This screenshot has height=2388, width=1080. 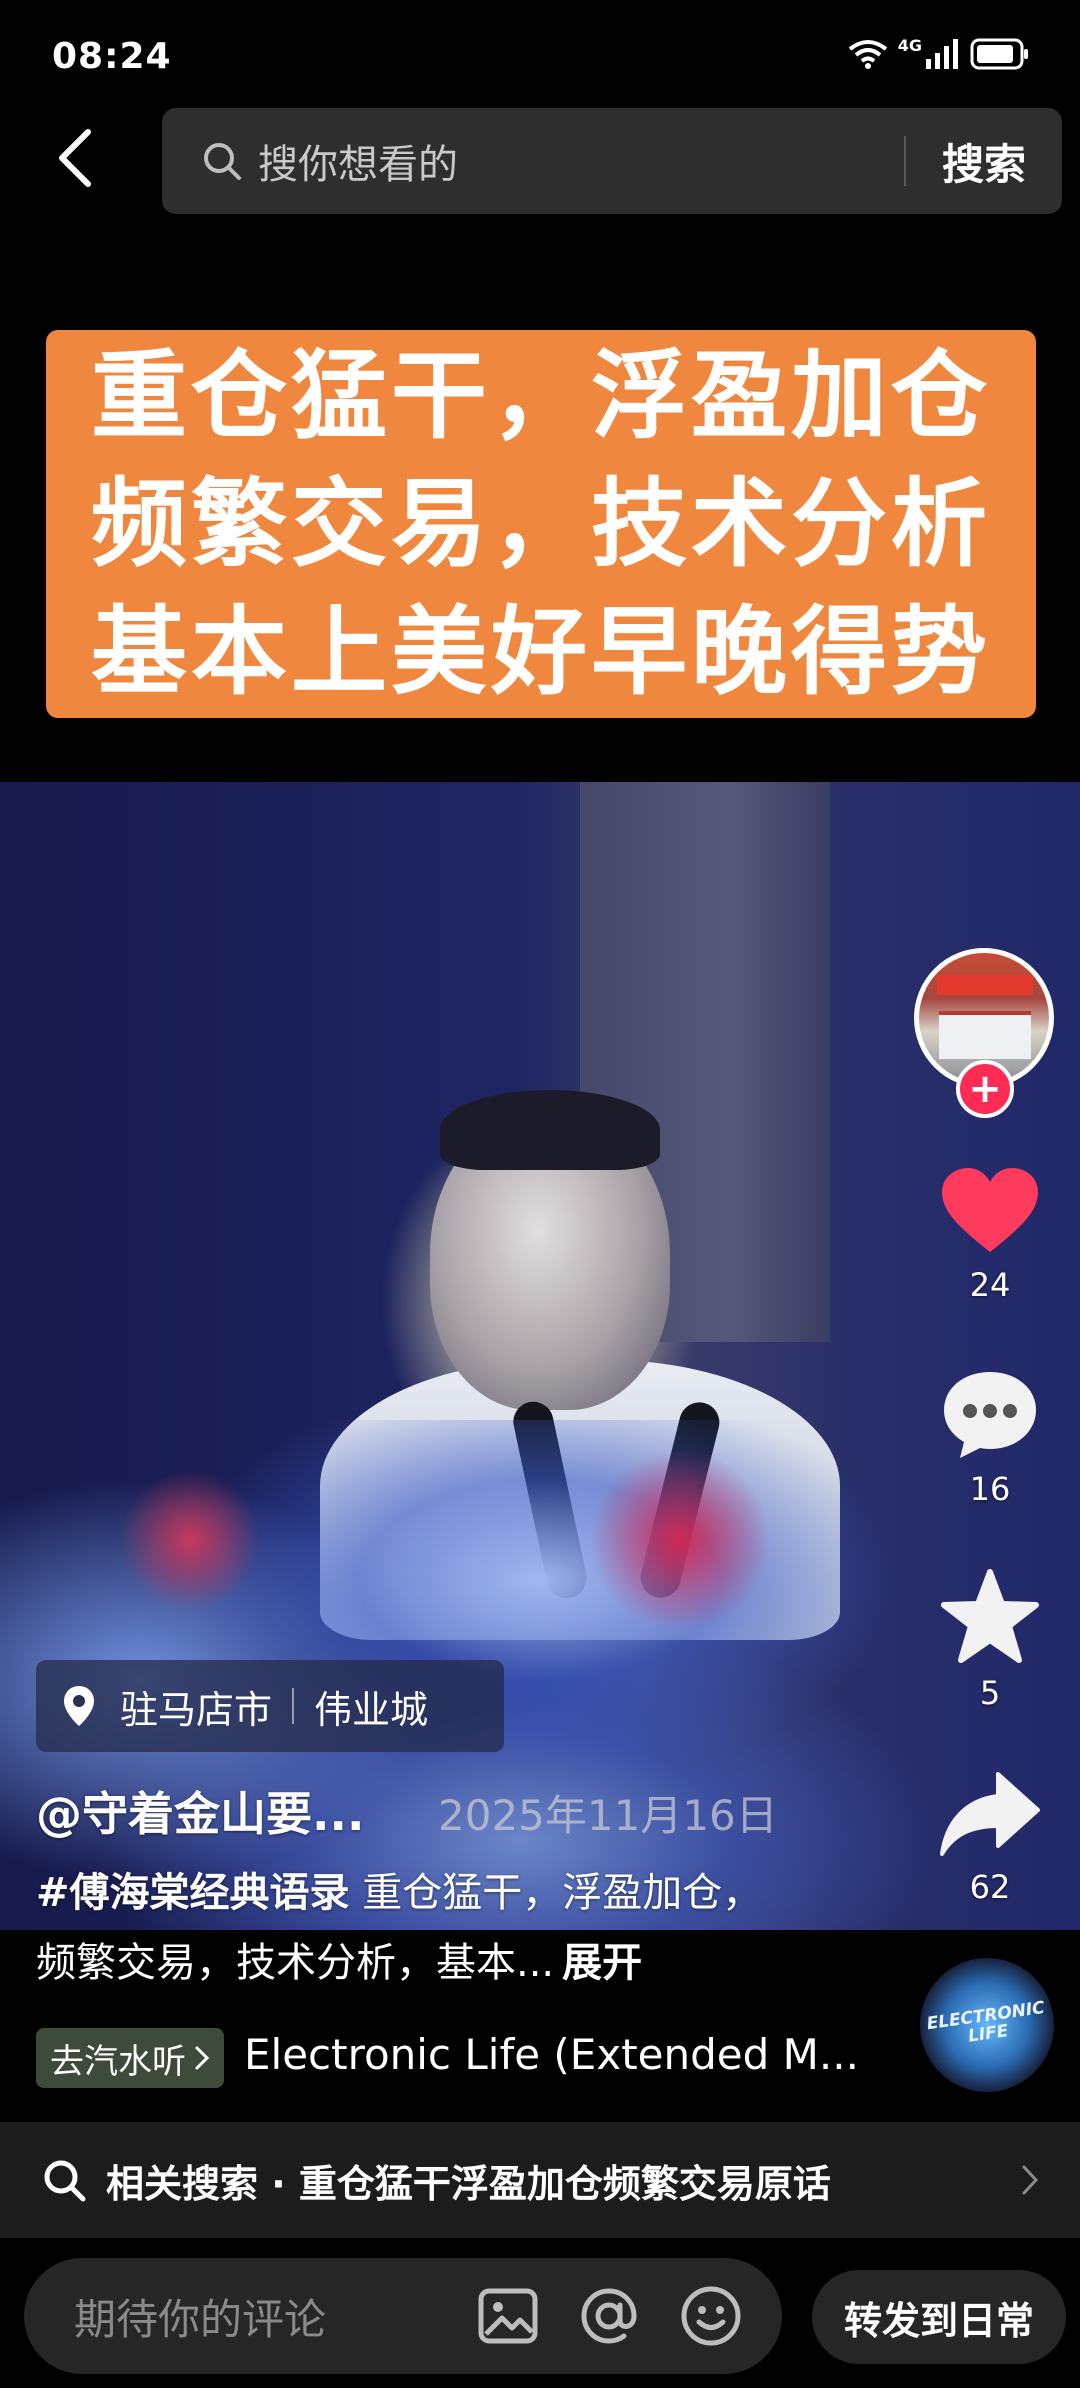 What do you see at coordinates (193, 1893) in the screenshot?
I see `hashtag-link: #傅海棠经典语录` at bounding box center [193, 1893].